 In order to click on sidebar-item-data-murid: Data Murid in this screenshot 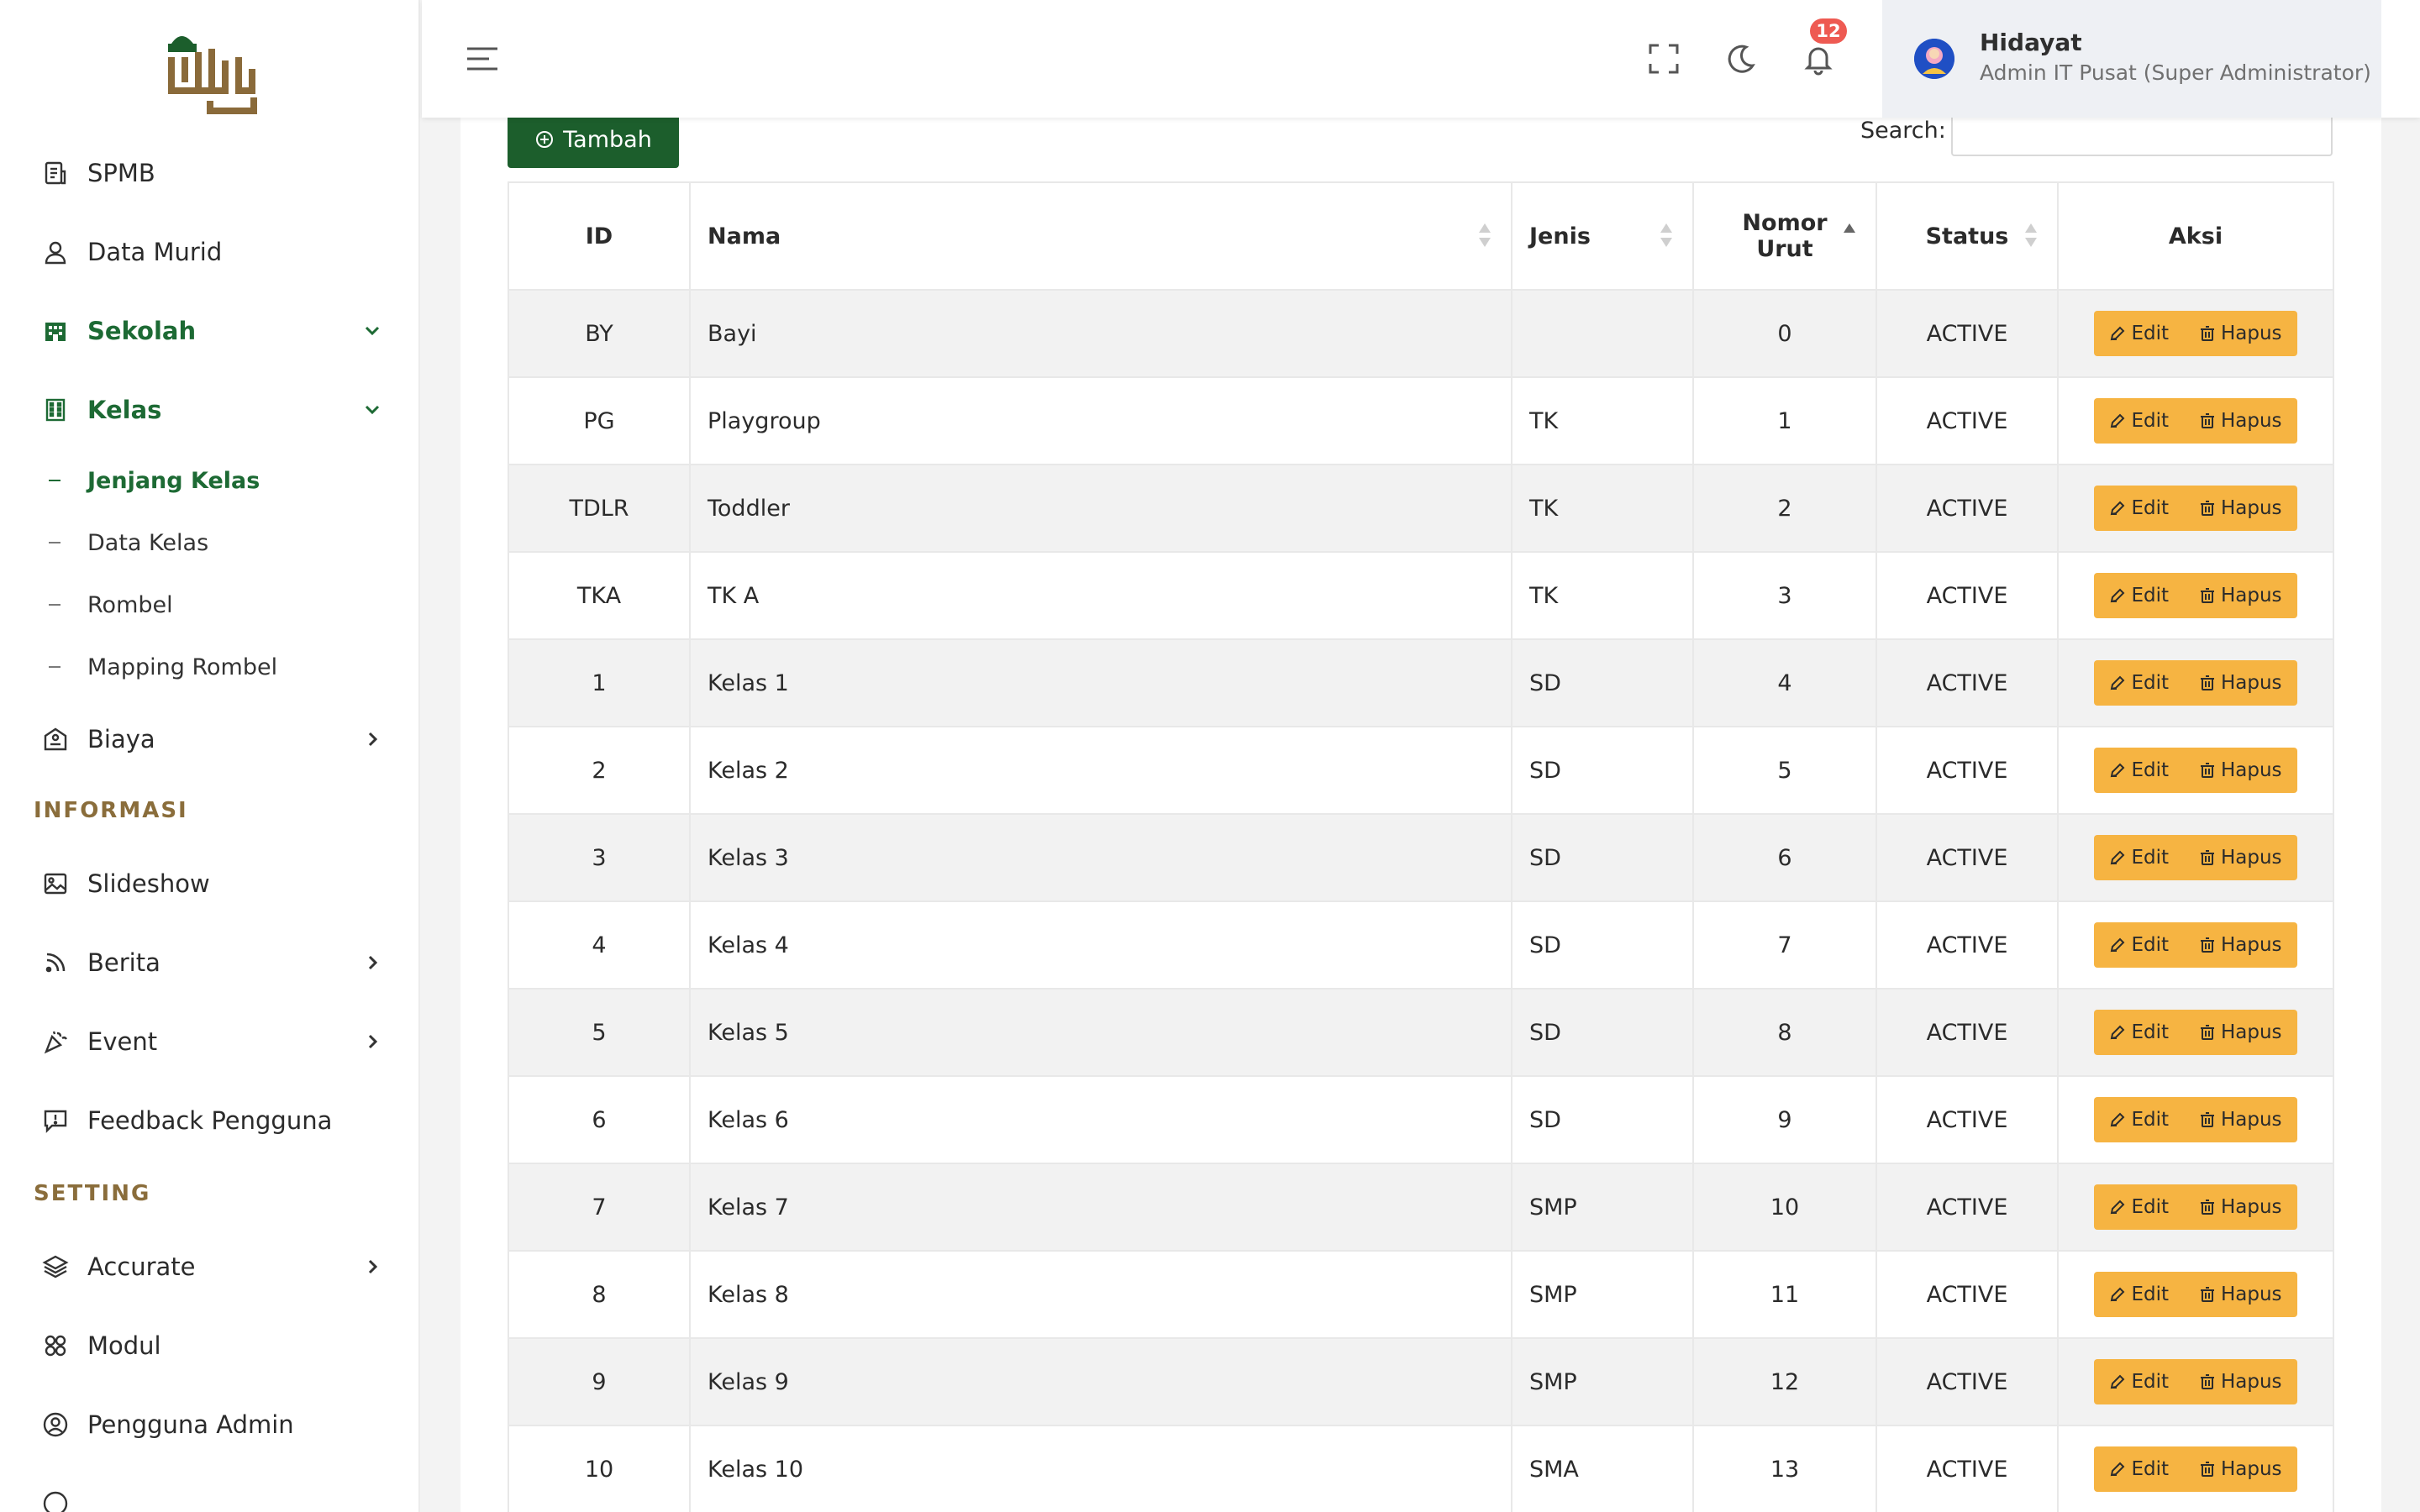, I will do `click(209, 252)`.